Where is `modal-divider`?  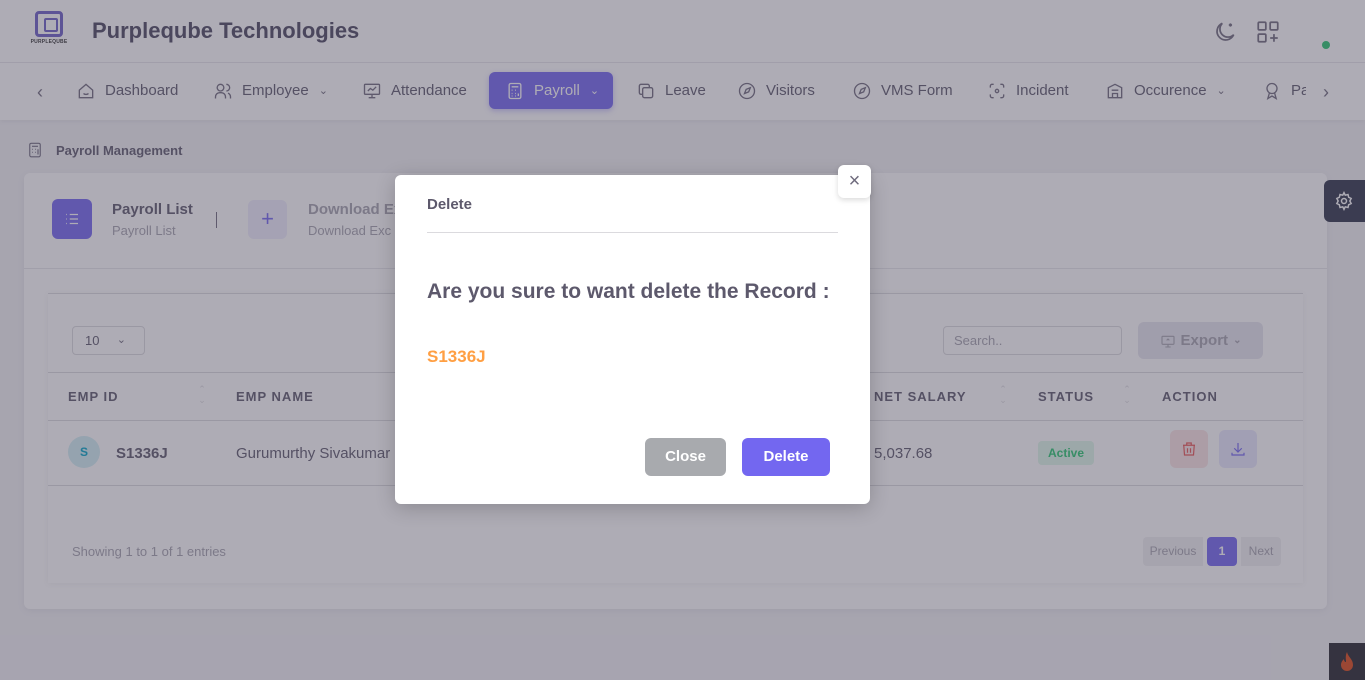 modal-divider is located at coordinates (632, 232).